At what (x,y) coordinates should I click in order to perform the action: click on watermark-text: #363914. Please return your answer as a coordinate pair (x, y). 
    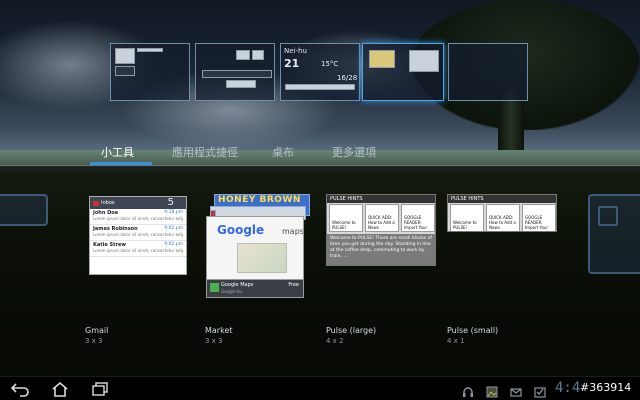
    Looking at the image, I should click on (606, 387).